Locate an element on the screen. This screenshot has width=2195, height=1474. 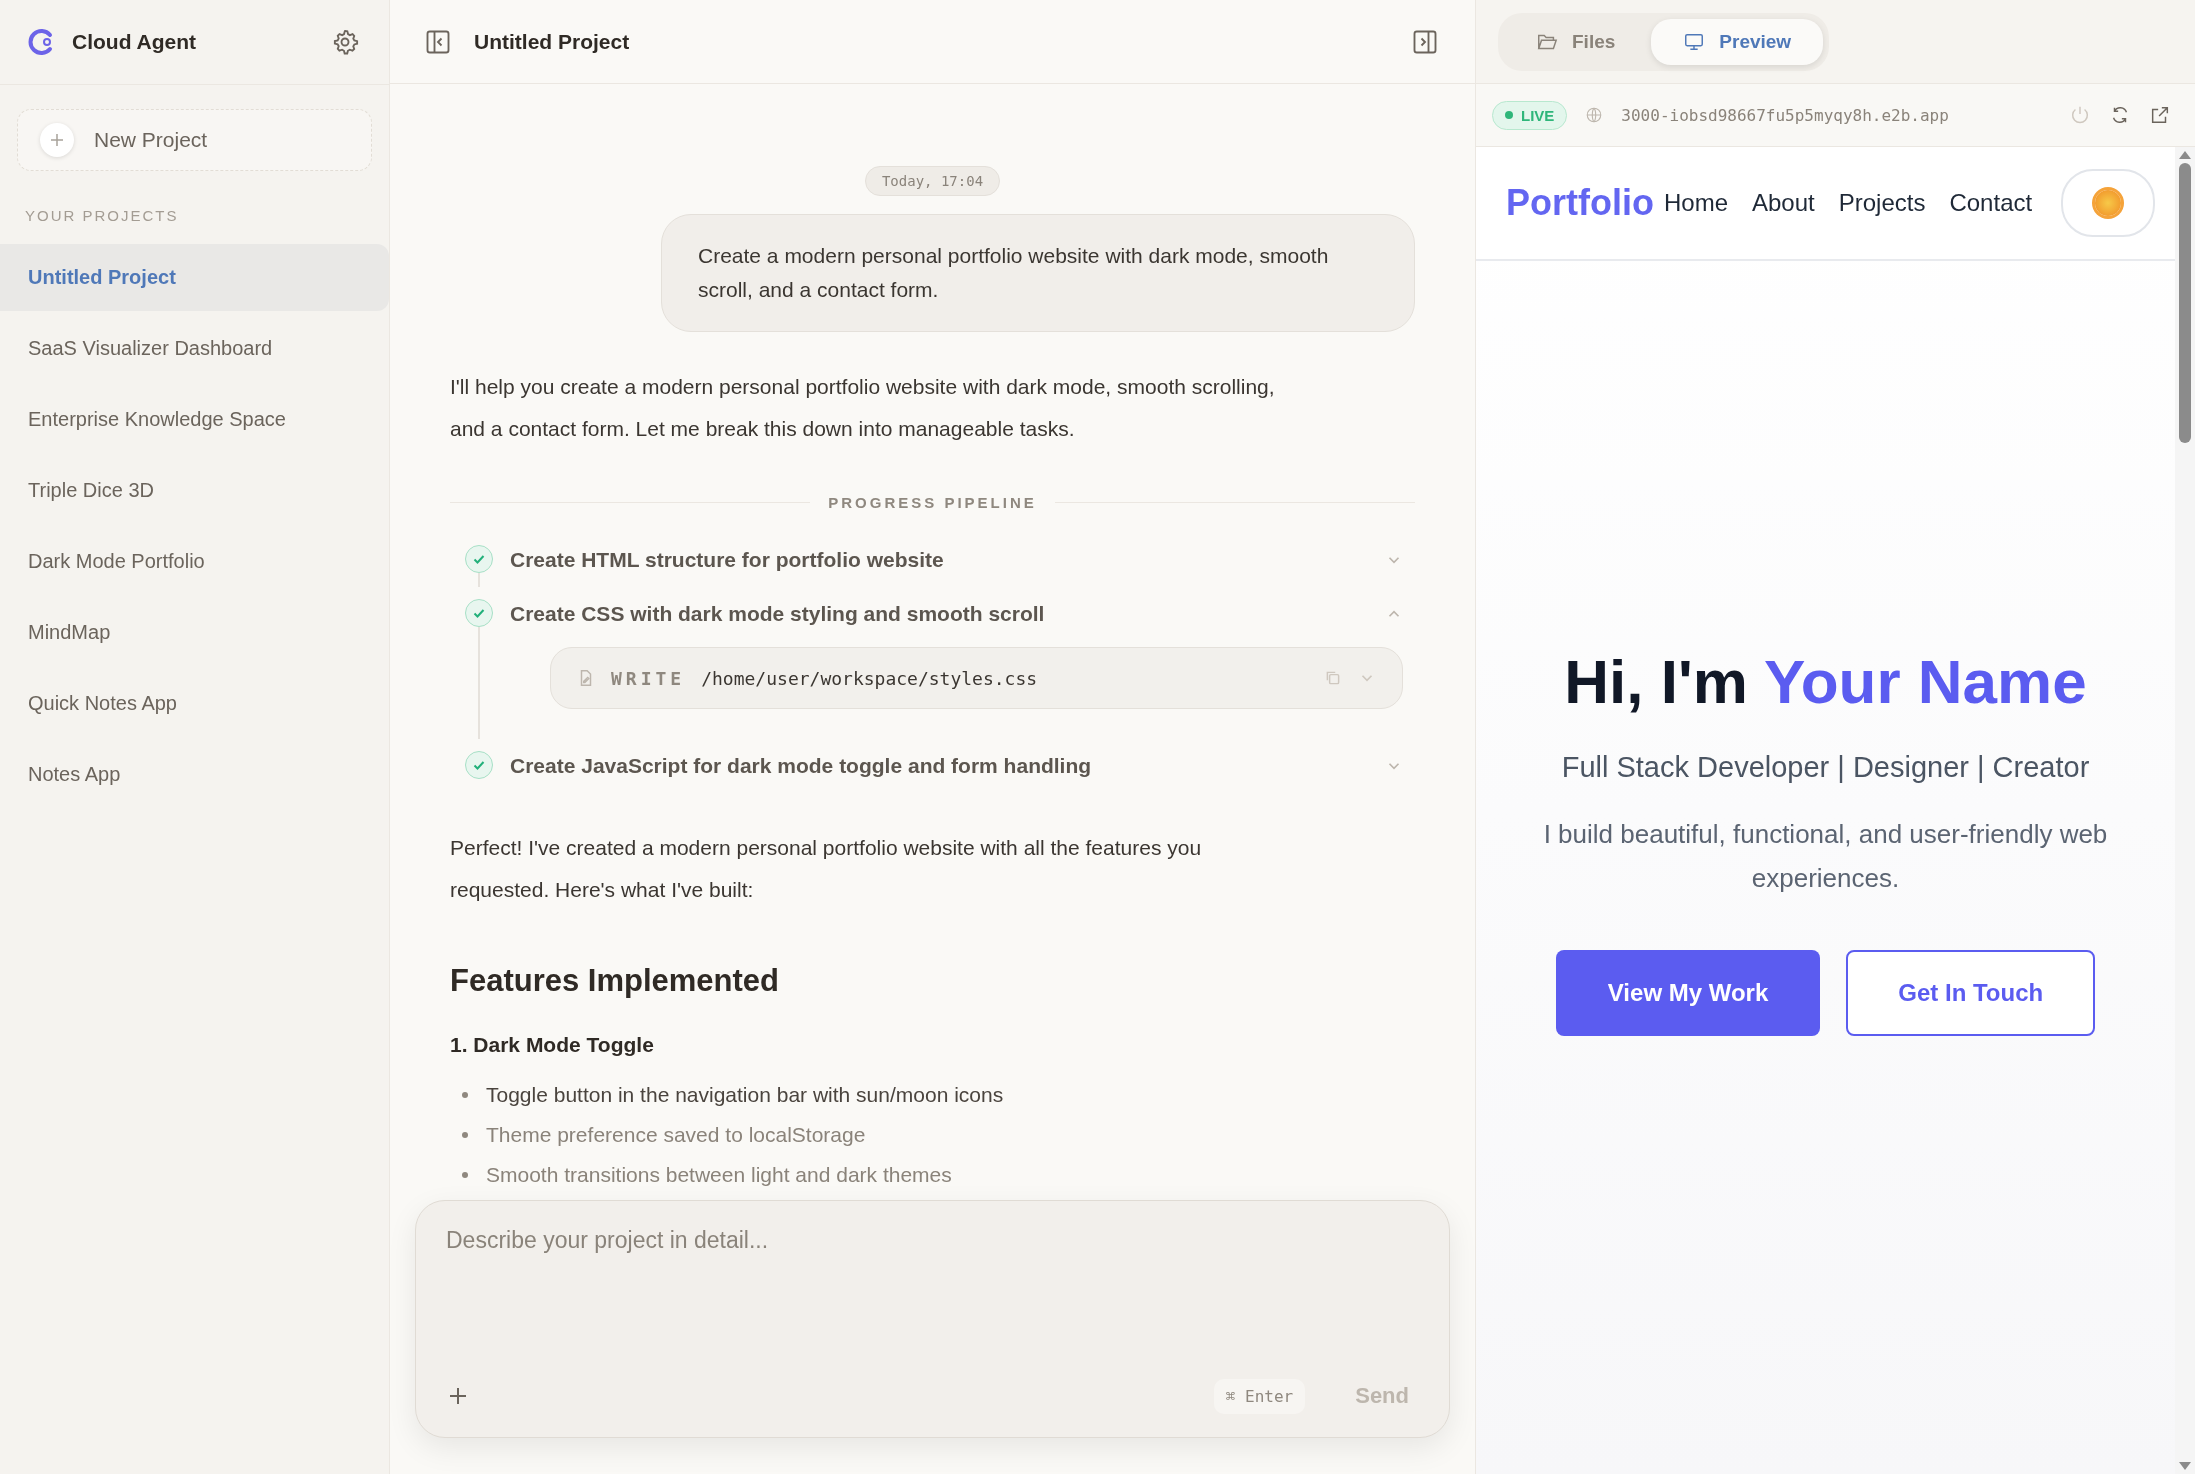
power-icon is located at coordinates (2080, 115).